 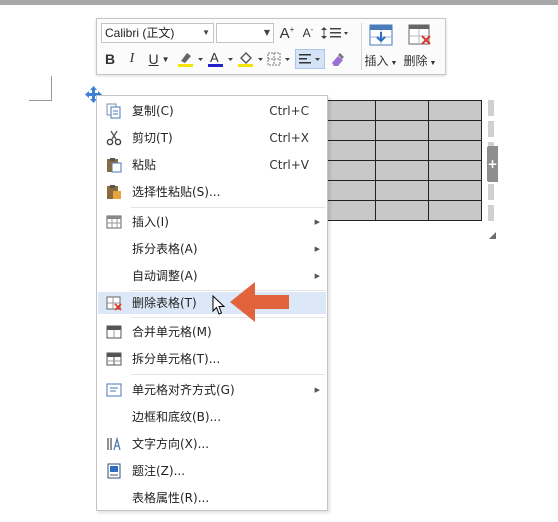 What do you see at coordinates (212, 222) in the screenshot?
I see `menu-item-insert: 插入(I) ▶` at bounding box center [212, 222].